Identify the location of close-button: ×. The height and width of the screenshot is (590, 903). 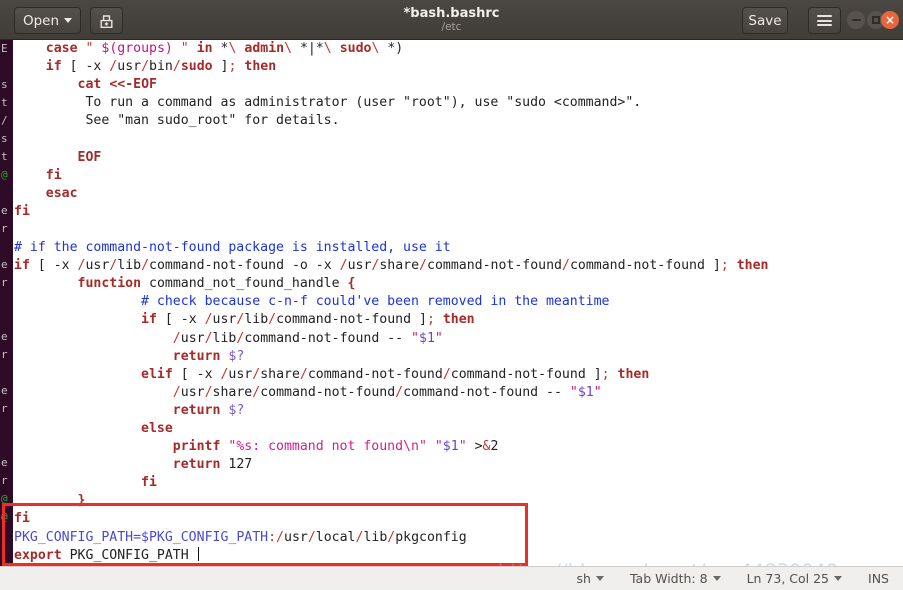
(890, 20).